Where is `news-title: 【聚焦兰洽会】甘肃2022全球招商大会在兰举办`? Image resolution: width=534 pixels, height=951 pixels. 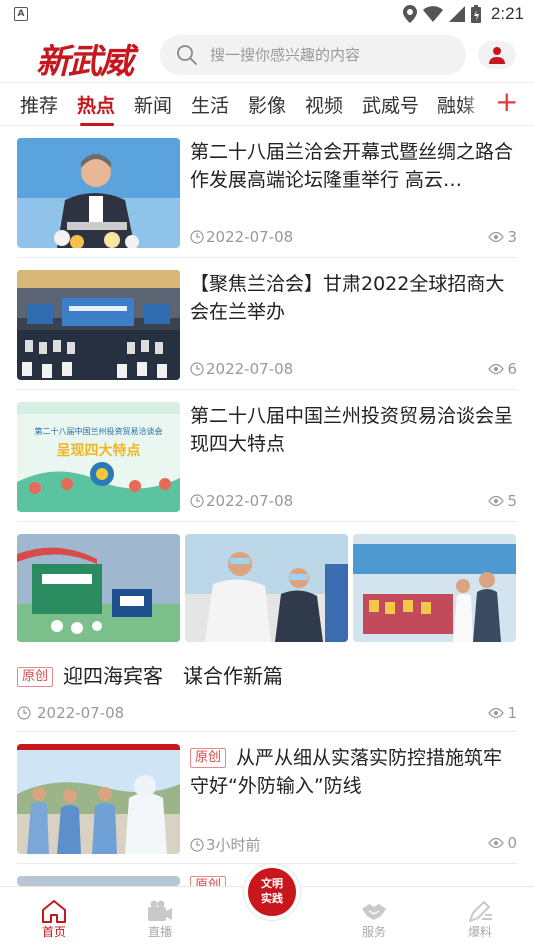 news-title: 【聚焦兰洽会】甘肃2022全球招商大会在兰举办 is located at coordinates (347, 298).